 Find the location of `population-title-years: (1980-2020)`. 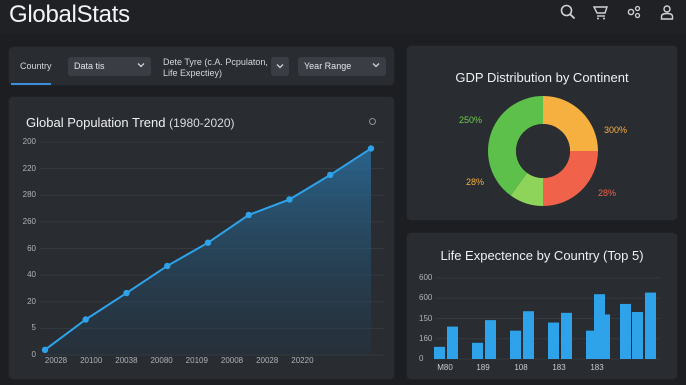

population-title-years: (1980-2020) is located at coordinates (202, 123).